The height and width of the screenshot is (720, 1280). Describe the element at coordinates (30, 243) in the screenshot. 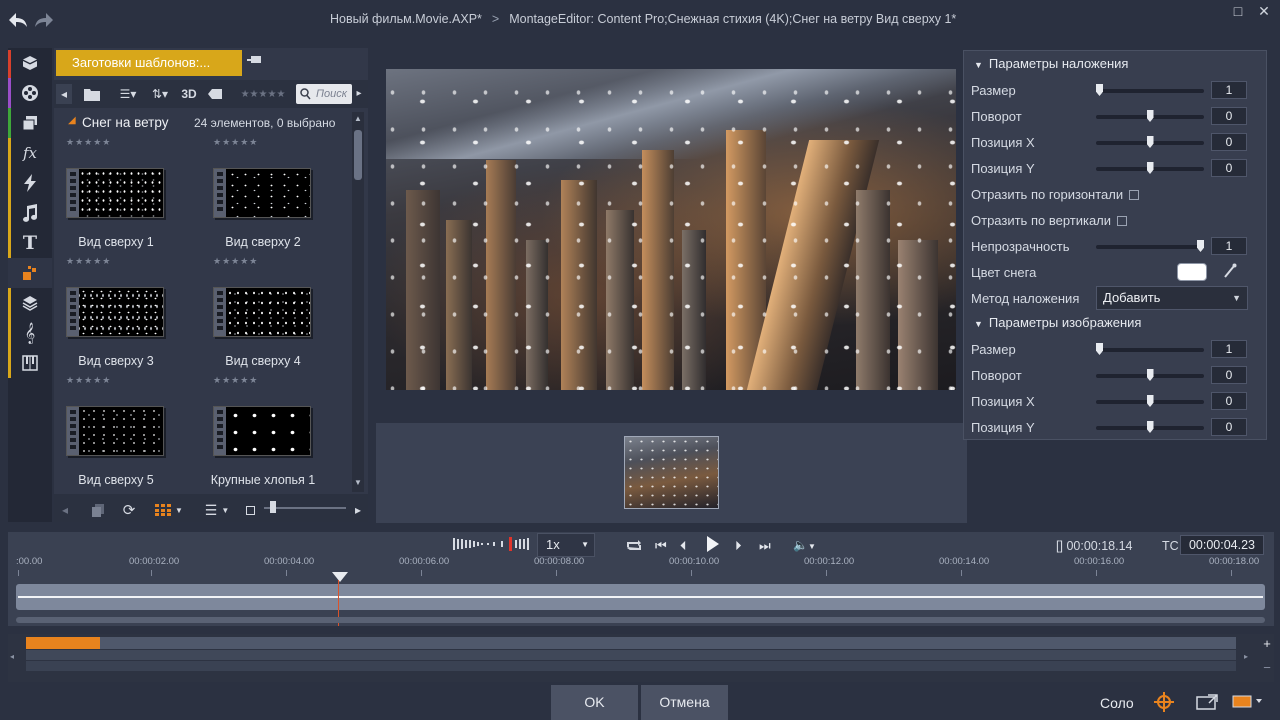

I see `text-icon: T` at that location.